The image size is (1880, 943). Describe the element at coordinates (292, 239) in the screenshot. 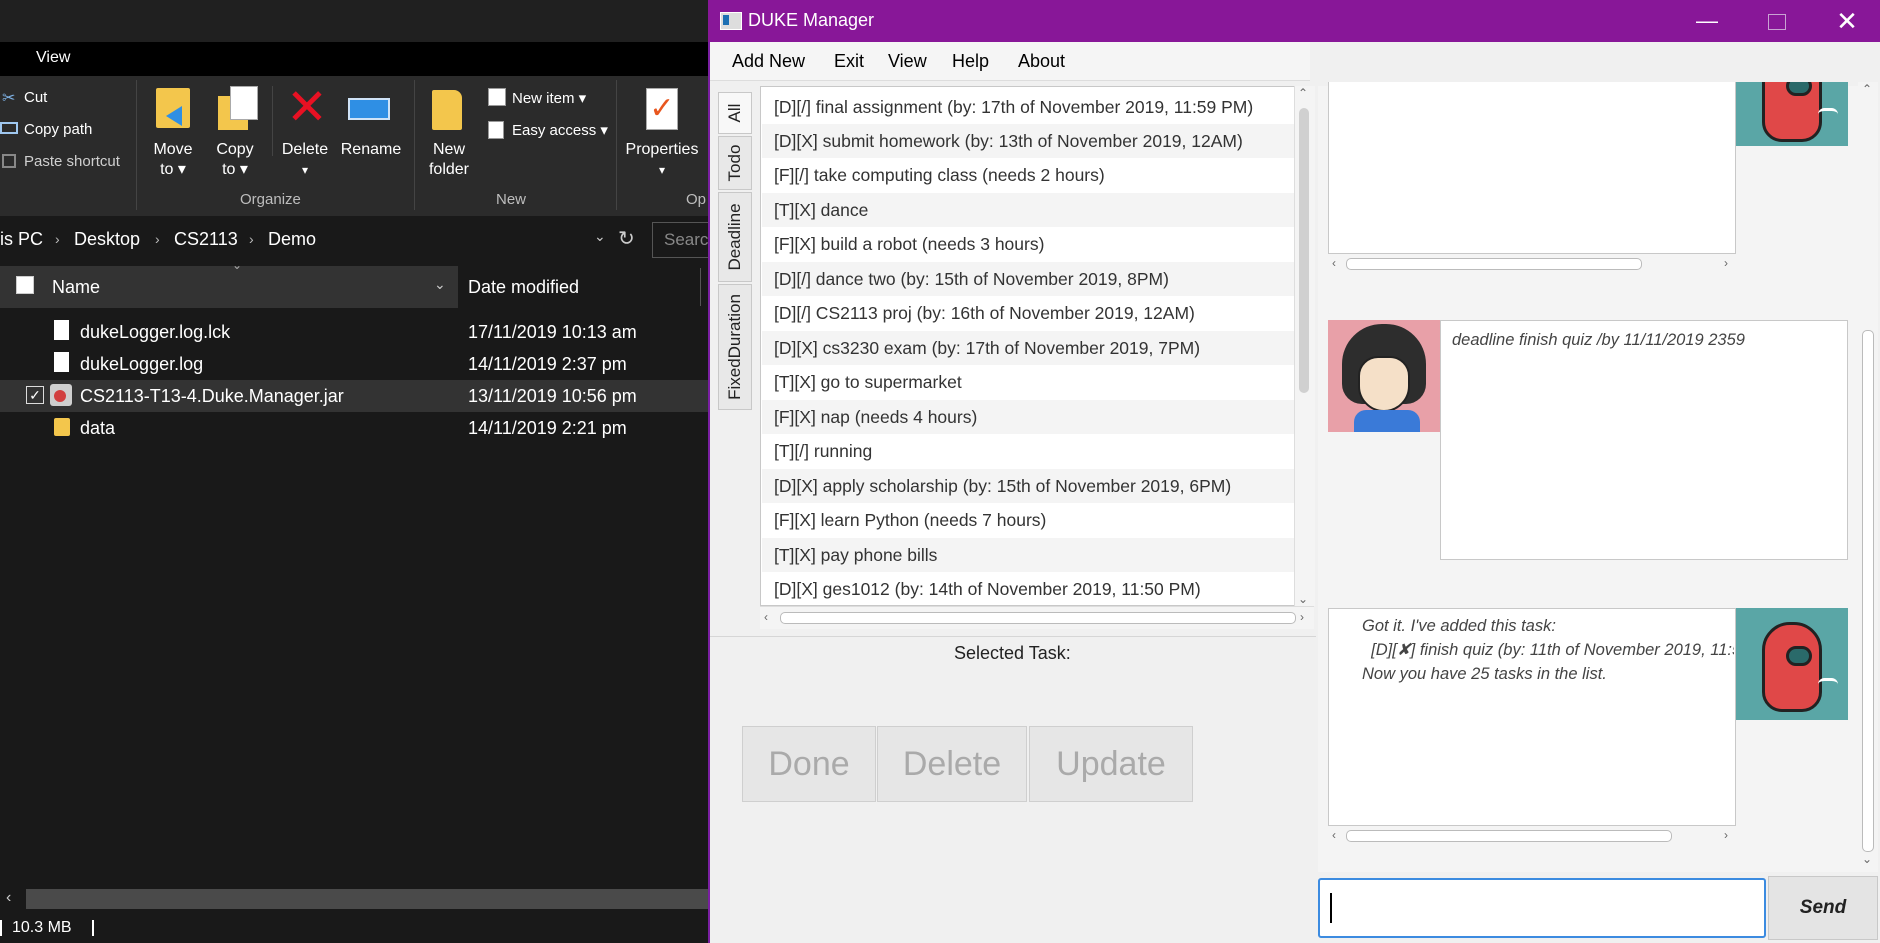

I see `breadcrumb-demo: Demo` at that location.